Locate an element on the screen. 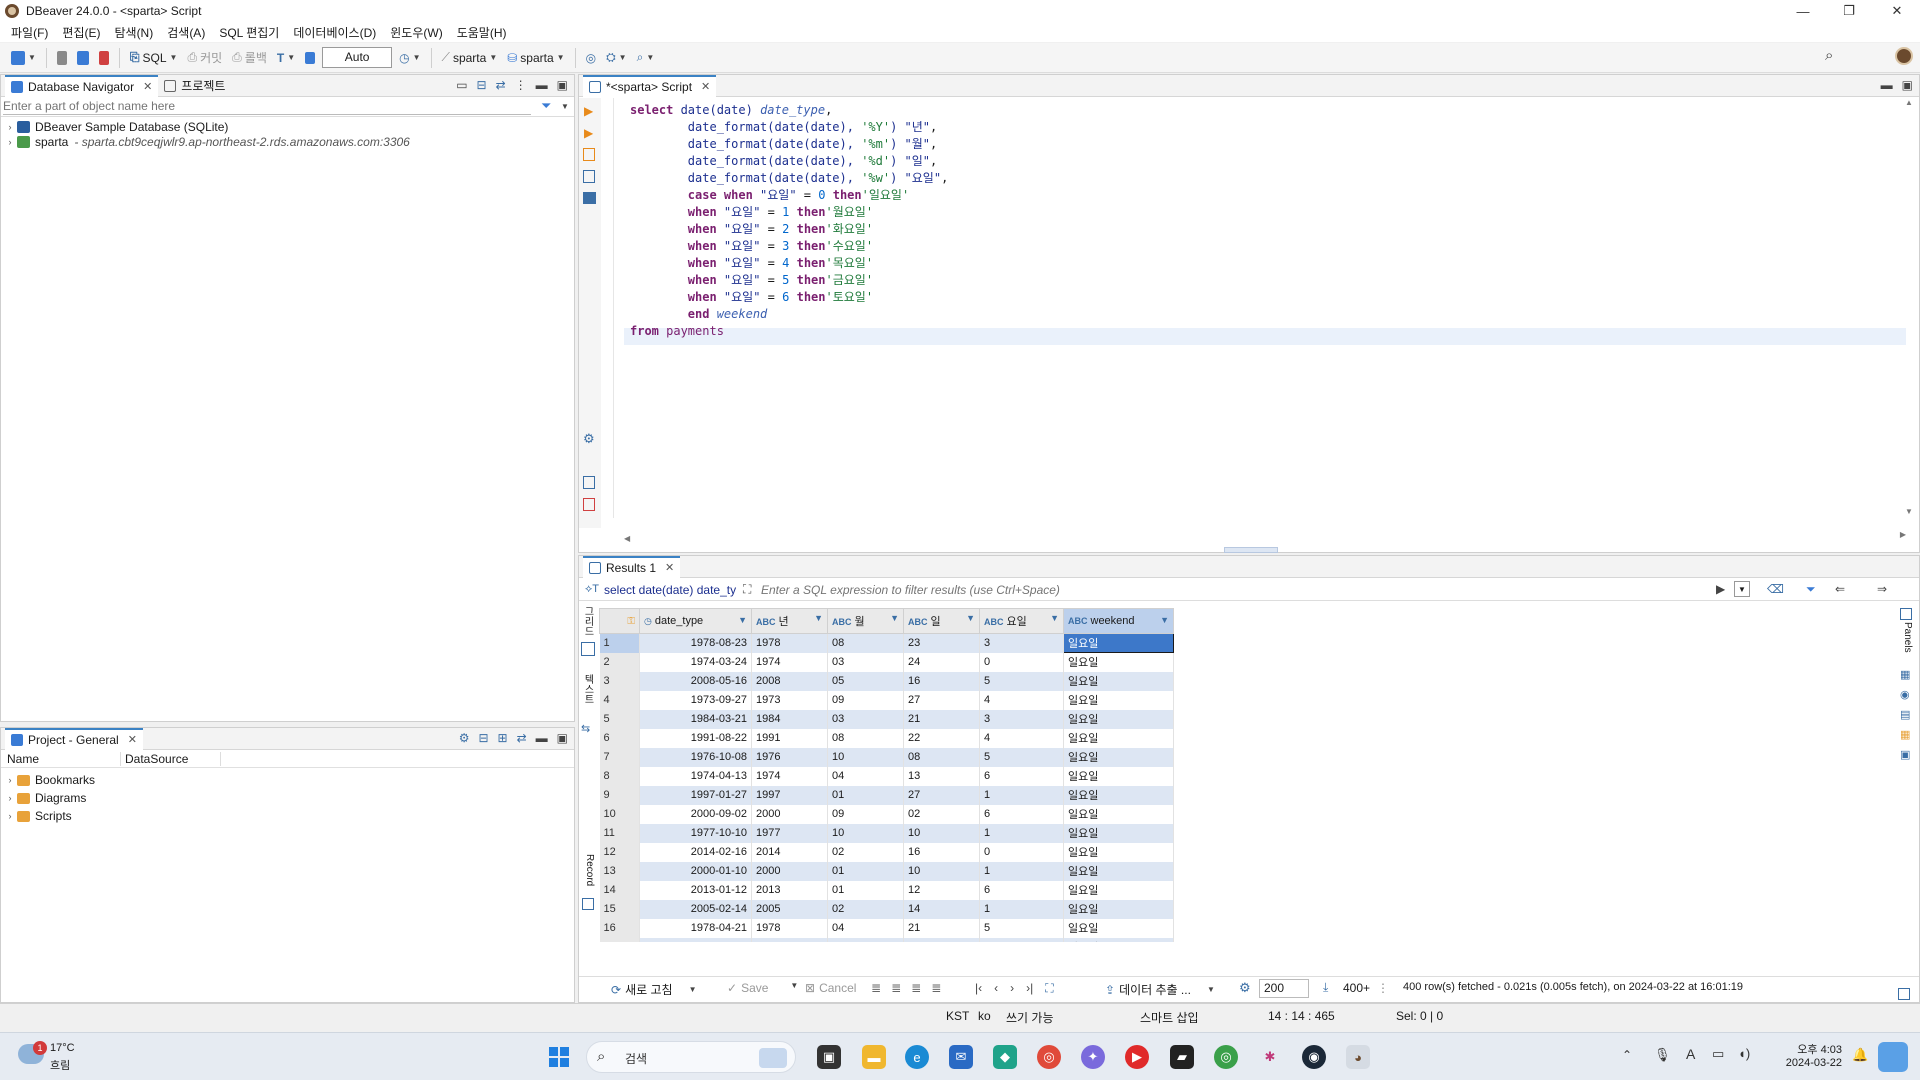 The width and height of the screenshot is (1920, 1080). network-icon: ▭ is located at coordinates (1718, 1054).